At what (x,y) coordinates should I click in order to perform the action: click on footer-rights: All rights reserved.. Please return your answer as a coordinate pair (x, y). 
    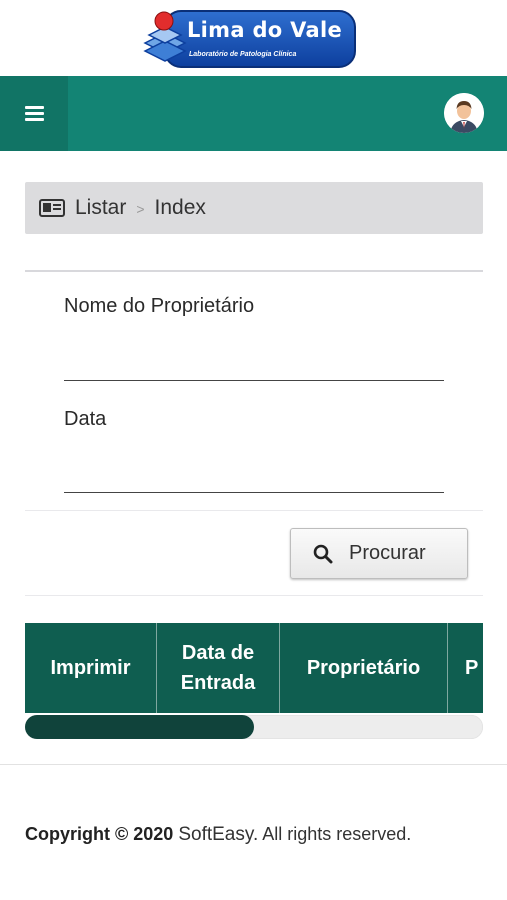
    Looking at the image, I should click on (337, 834).